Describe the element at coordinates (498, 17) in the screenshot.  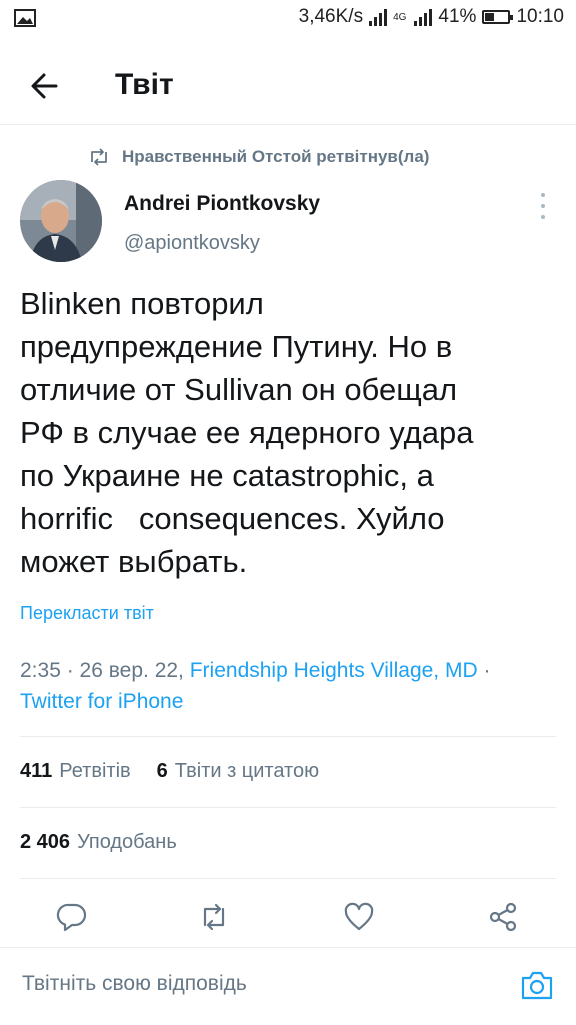
I see `battery-icon` at that location.